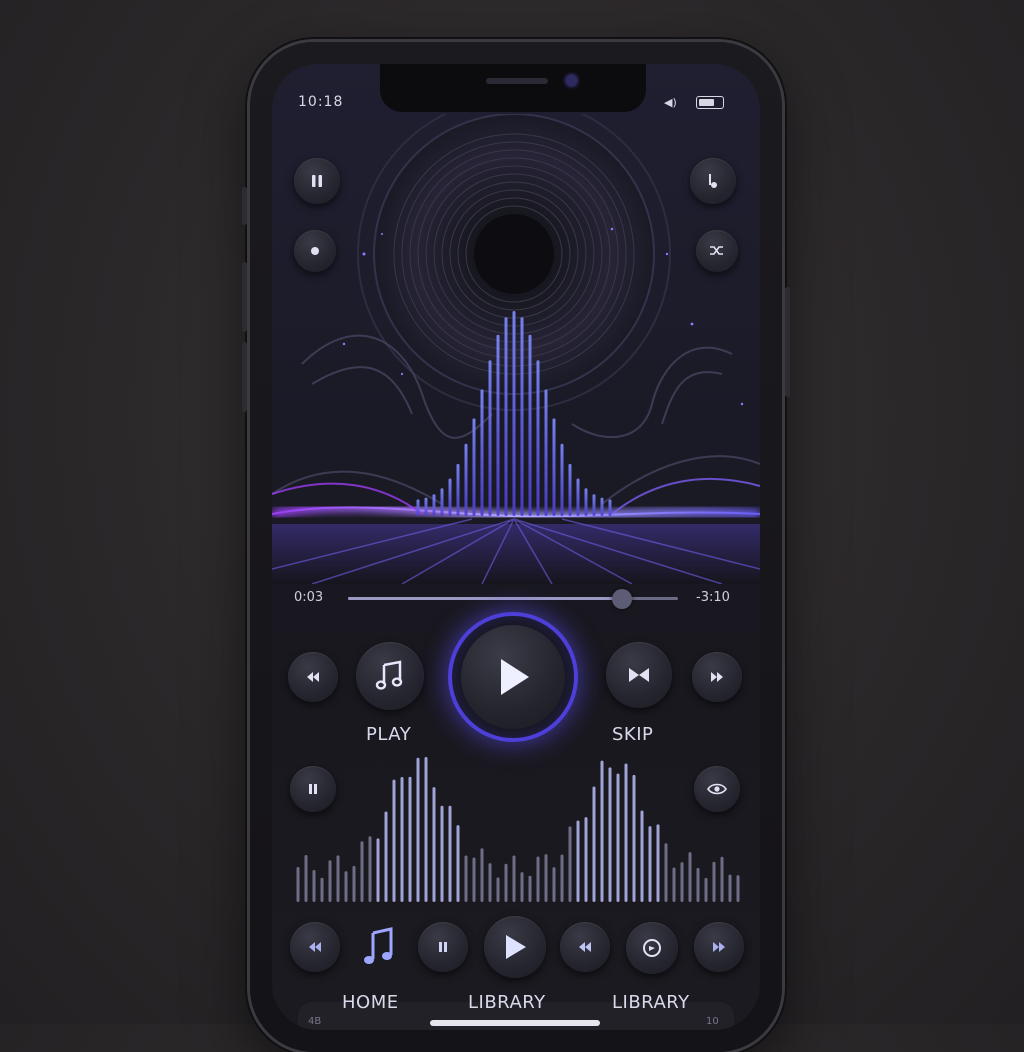 This screenshot has width=1024, height=1052. Describe the element at coordinates (515, 947) in the screenshot. I see `nav-play-button` at that location.